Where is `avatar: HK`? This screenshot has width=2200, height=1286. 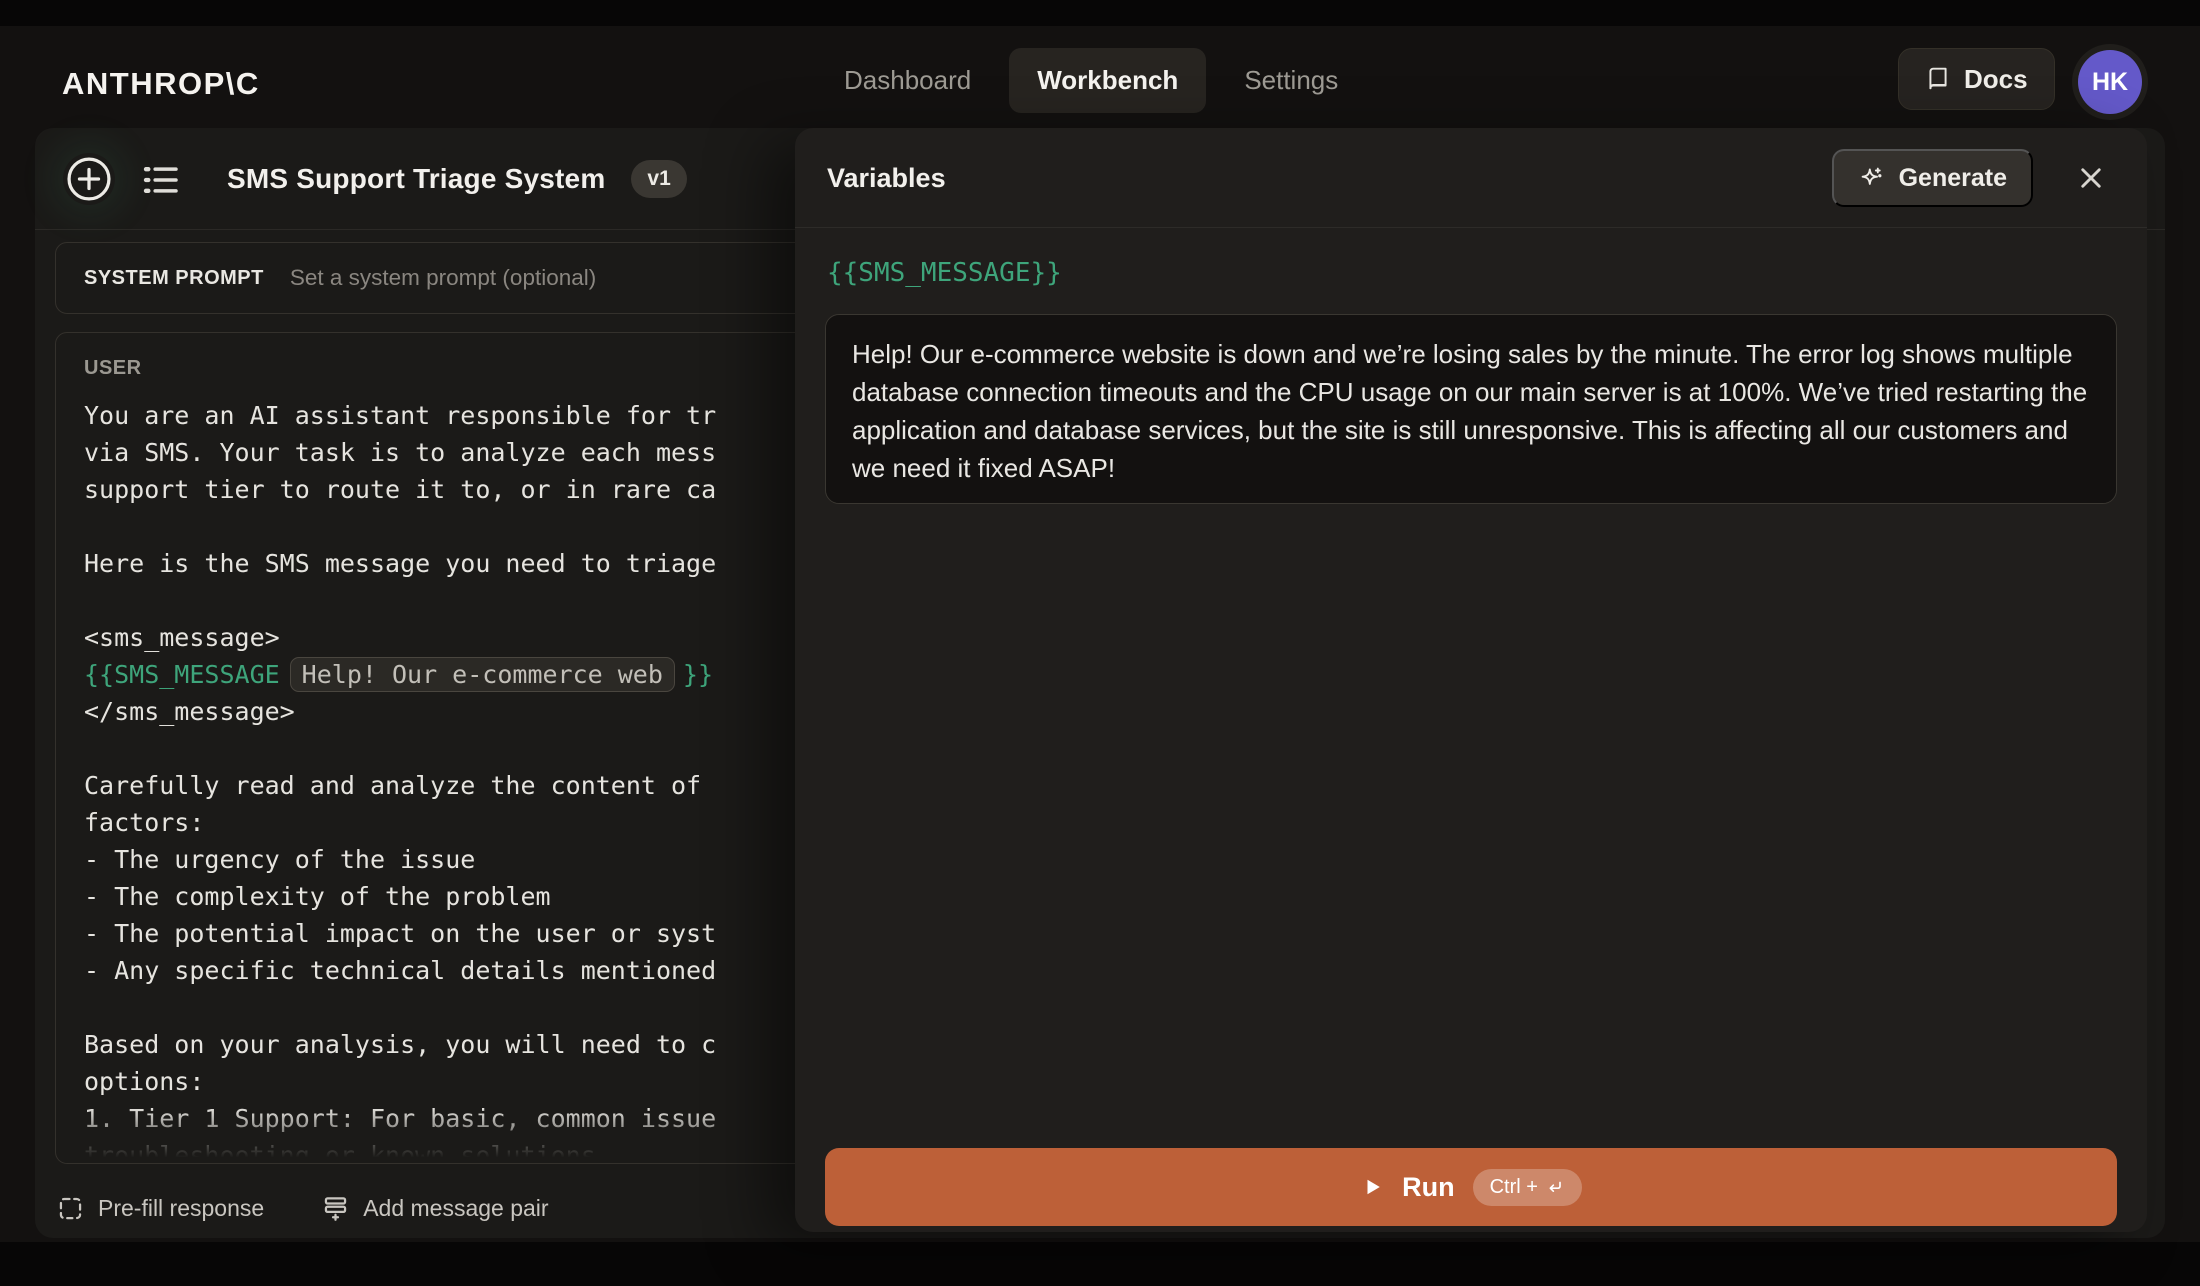 avatar: HK is located at coordinates (2110, 82).